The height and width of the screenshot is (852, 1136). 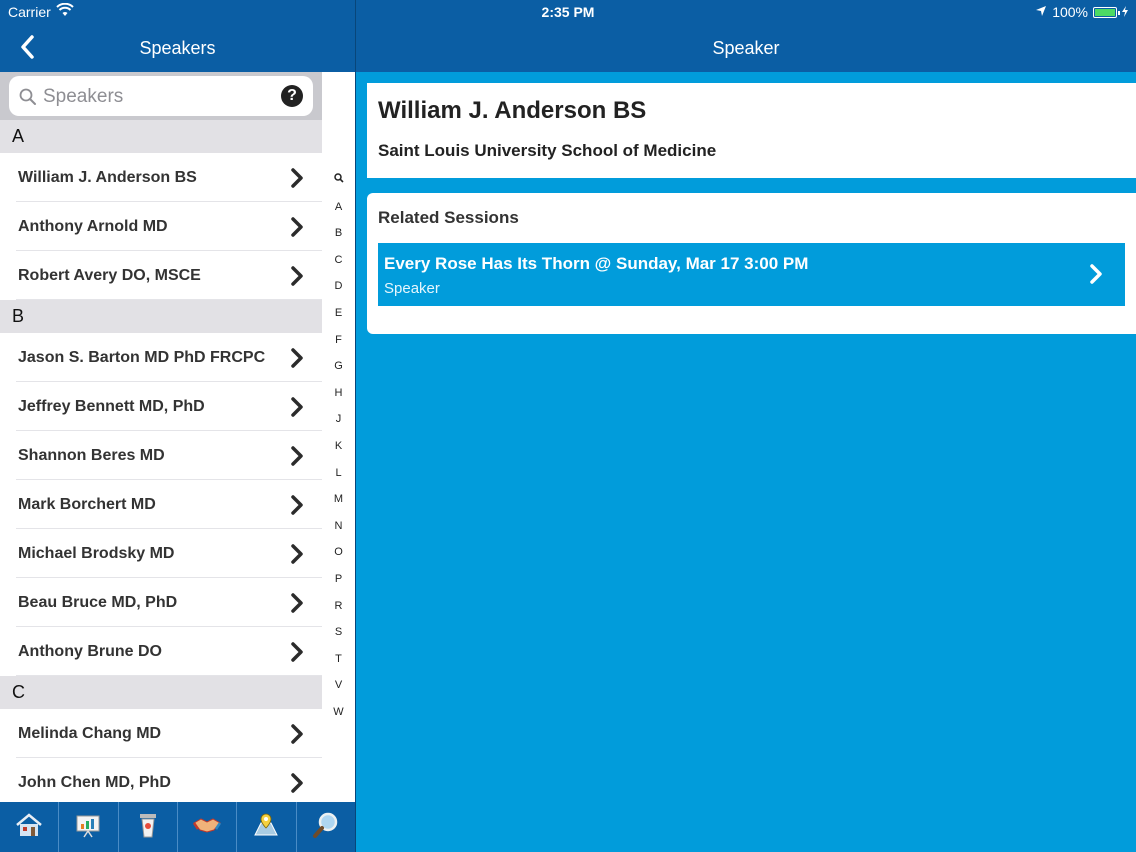 I want to click on speaker-row-name: John Chen MD, PhD, so click(x=94, y=782).